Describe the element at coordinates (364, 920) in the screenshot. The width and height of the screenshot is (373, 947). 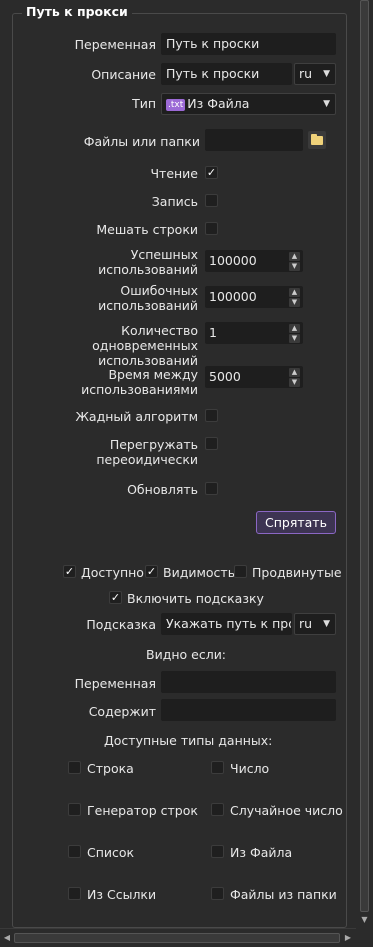
I see `scroll-down-icon: ▼` at that location.